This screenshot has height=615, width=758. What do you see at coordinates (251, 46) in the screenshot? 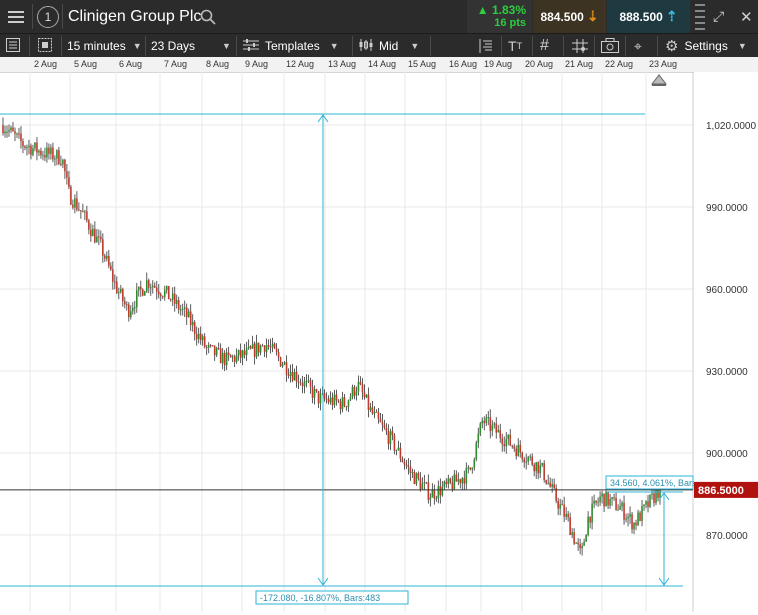
I see `sliders-icon` at bounding box center [251, 46].